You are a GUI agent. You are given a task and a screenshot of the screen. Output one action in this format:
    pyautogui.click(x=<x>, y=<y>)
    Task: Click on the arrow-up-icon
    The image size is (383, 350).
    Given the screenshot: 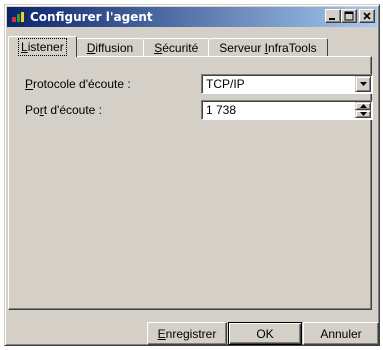 What is the action you would take?
    pyautogui.click(x=363, y=106)
    